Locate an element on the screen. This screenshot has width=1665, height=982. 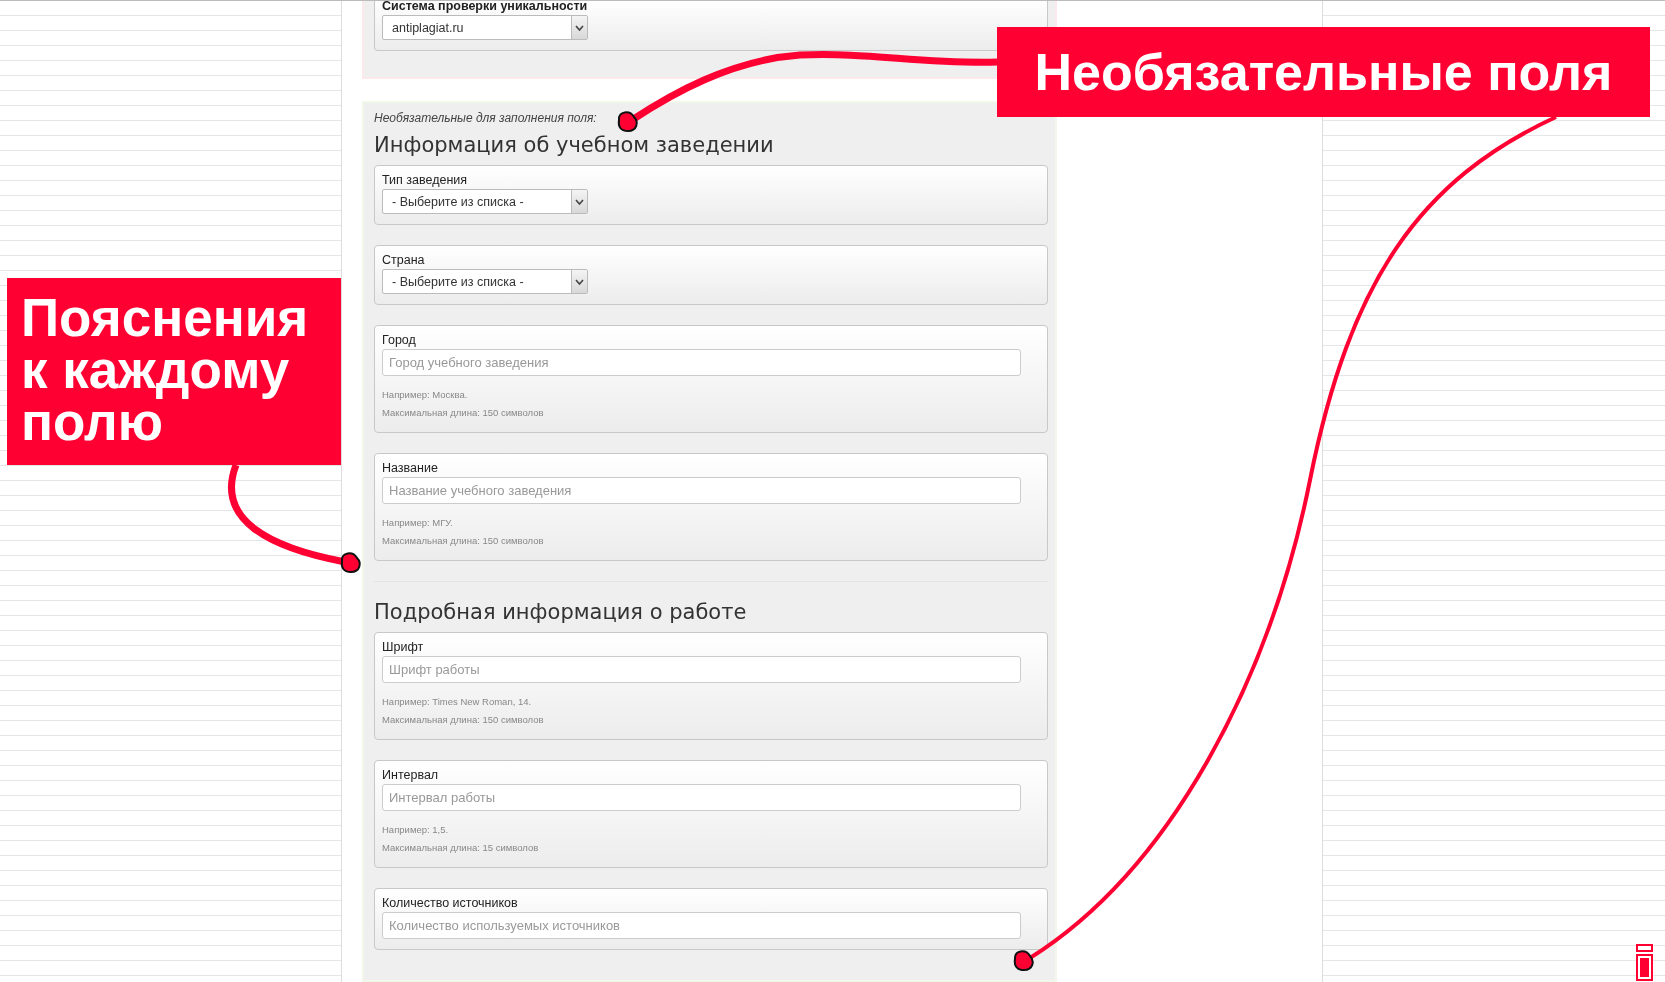
field-label: Система проверки уникальности is located at coordinates (485, 7).